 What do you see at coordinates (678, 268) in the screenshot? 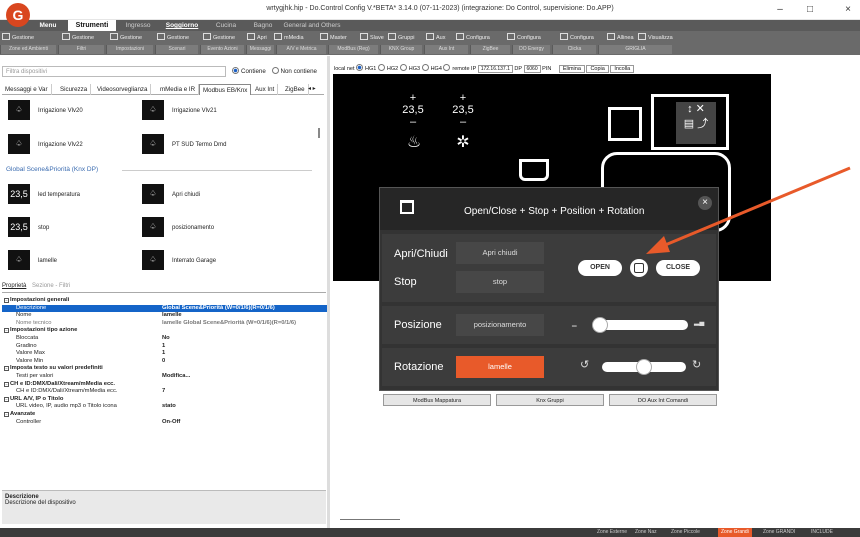
I see `close-button: CLOSE` at bounding box center [678, 268].